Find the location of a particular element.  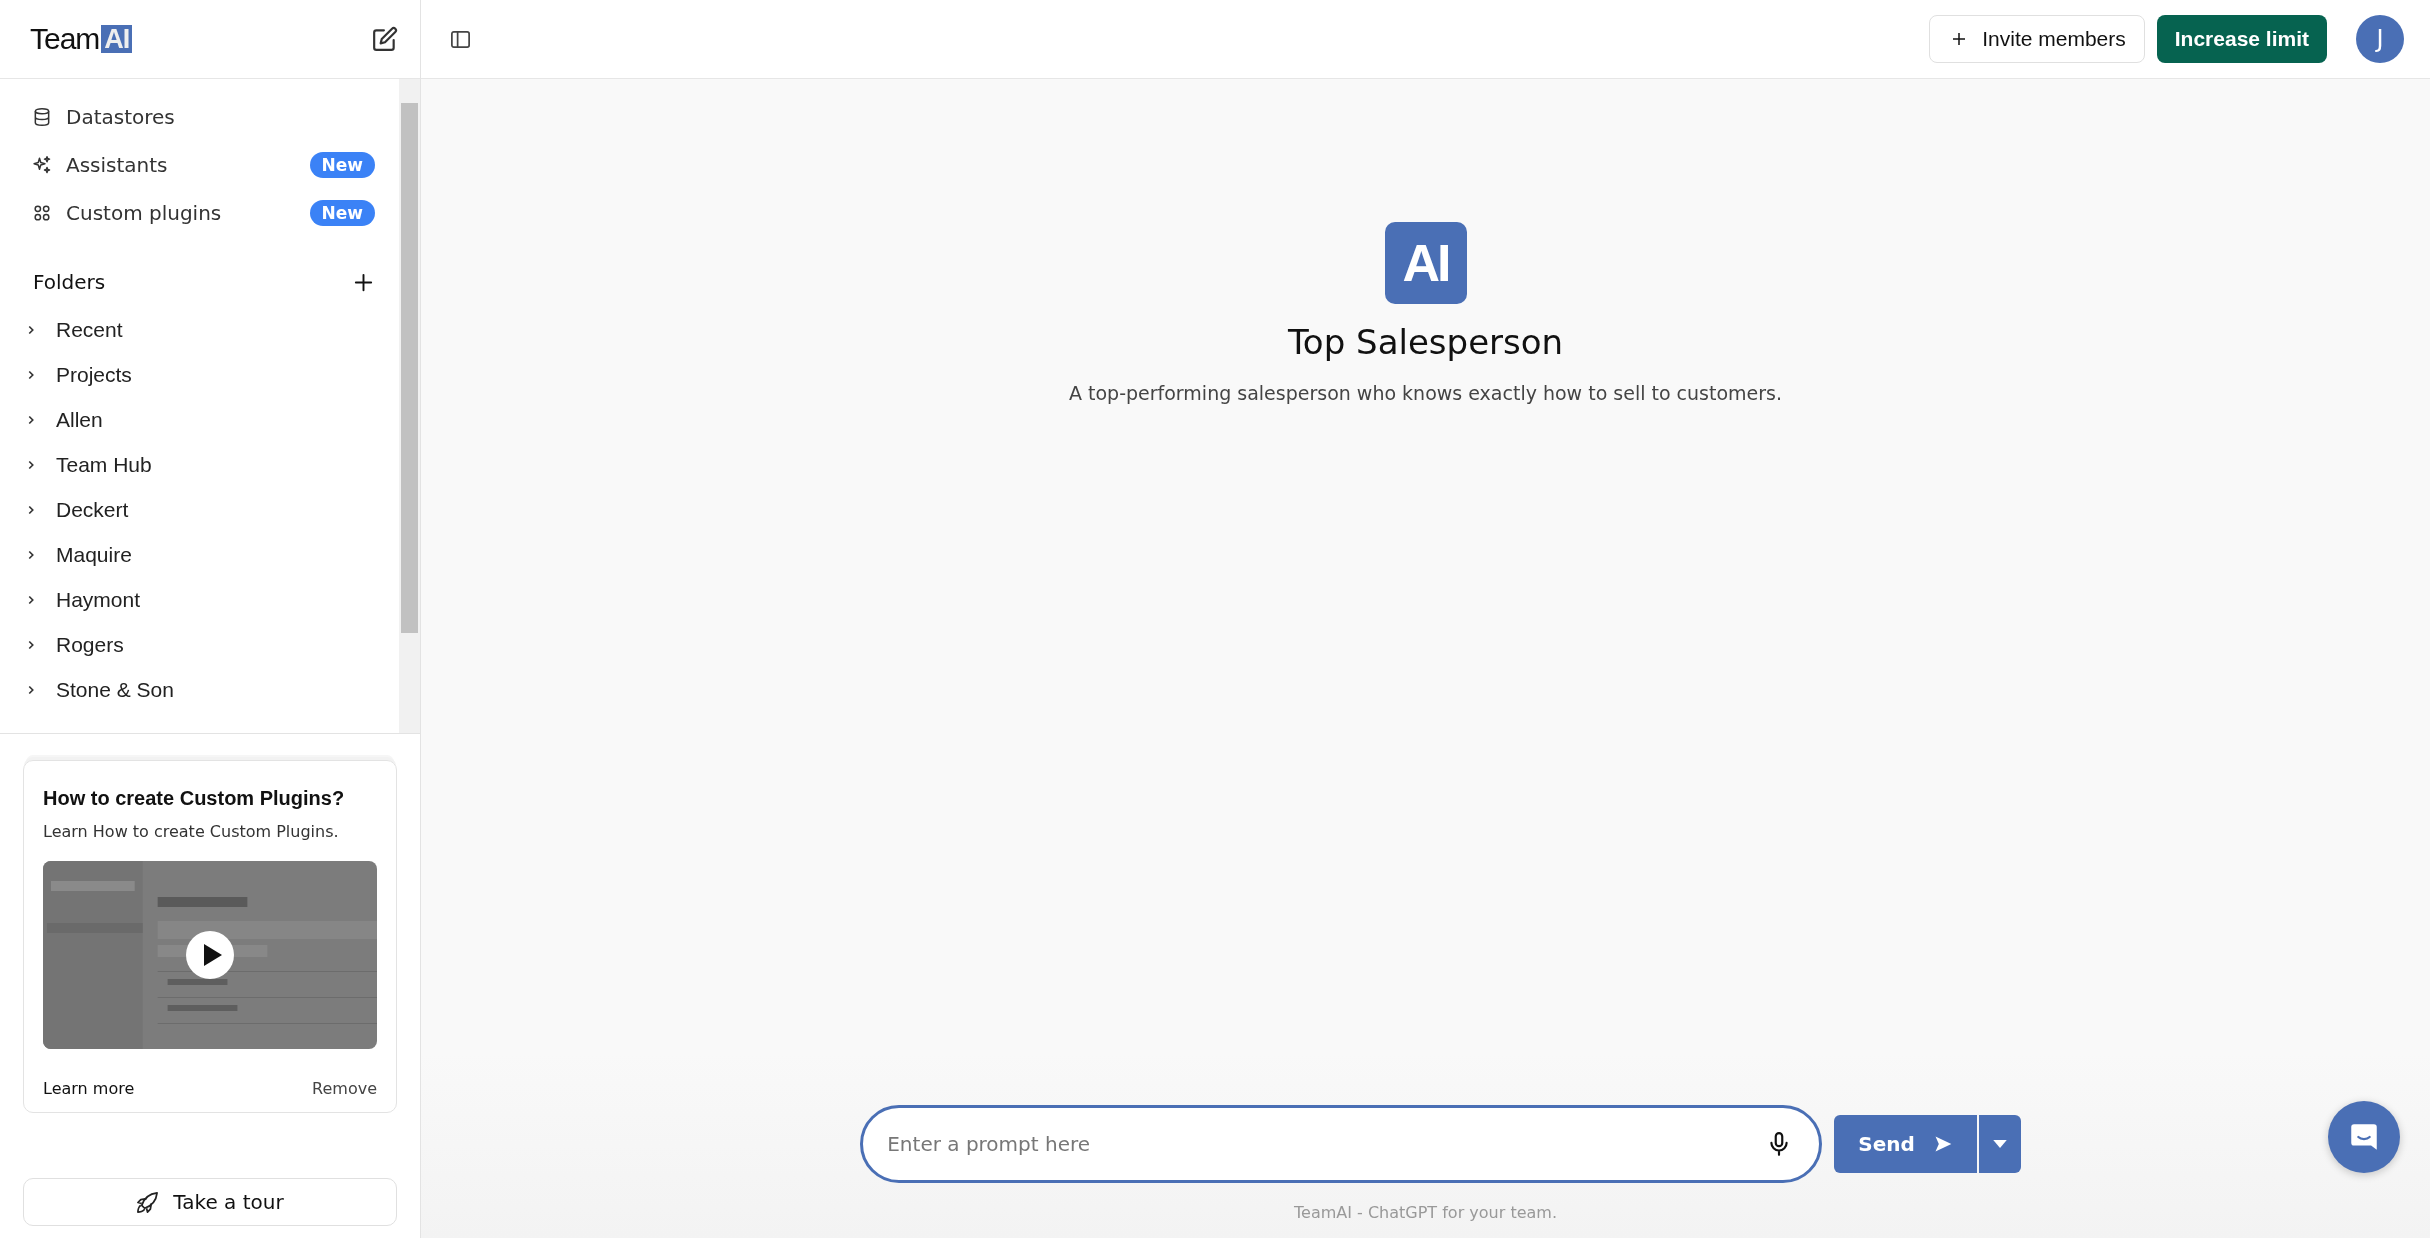

send-options-button is located at coordinates (1999, 1144).